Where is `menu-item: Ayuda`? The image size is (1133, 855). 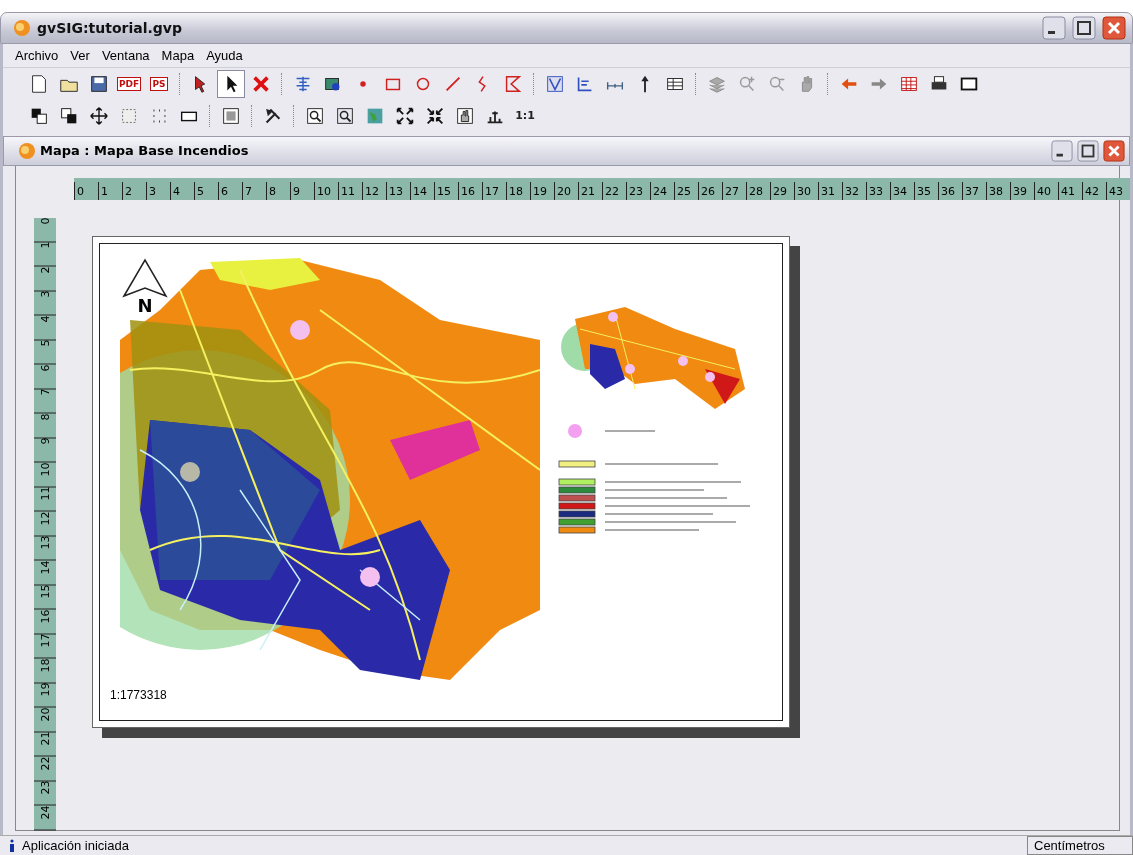
menu-item: Ayuda is located at coordinates (224, 55).